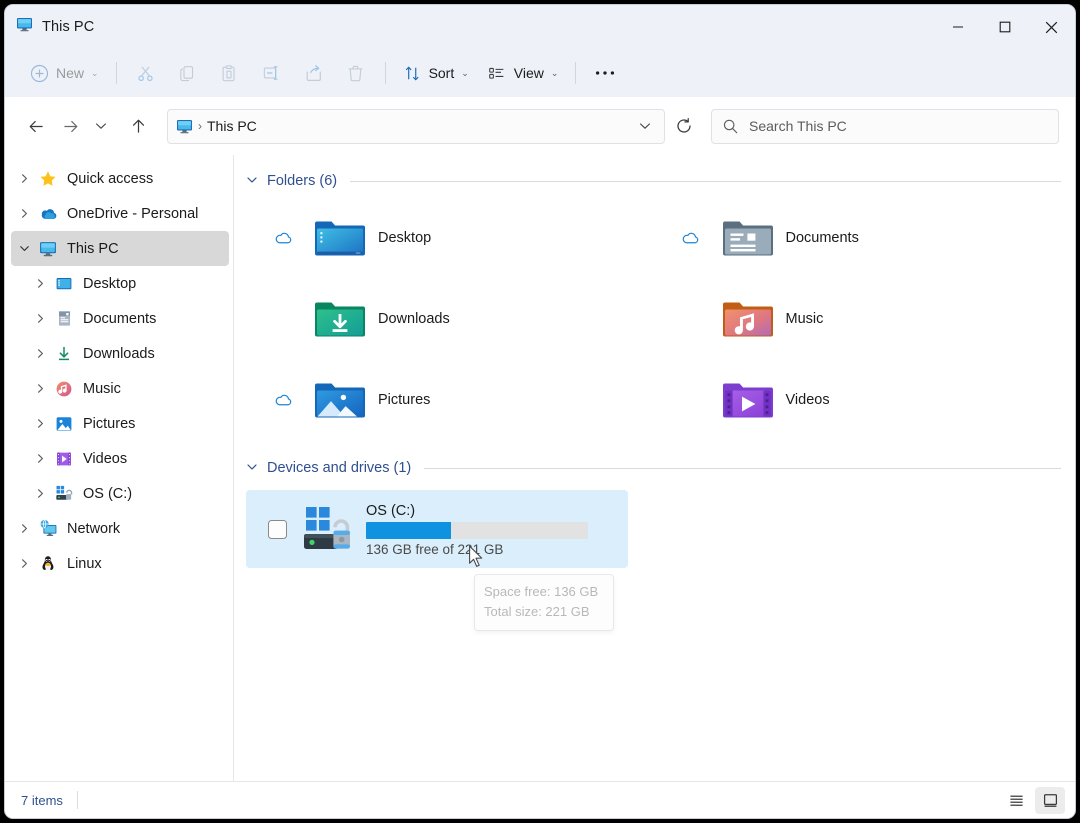 The image size is (1080, 823). What do you see at coordinates (48, 213) in the screenshot?
I see `onedrive-icon` at bounding box center [48, 213].